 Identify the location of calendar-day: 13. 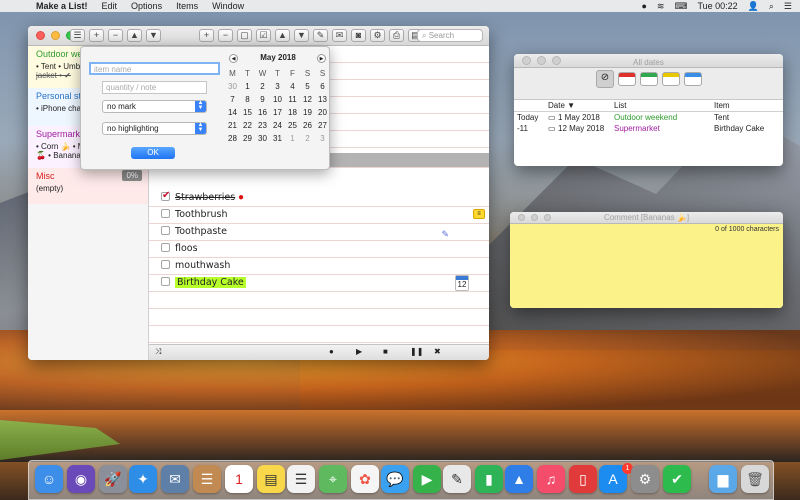
(322, 99).